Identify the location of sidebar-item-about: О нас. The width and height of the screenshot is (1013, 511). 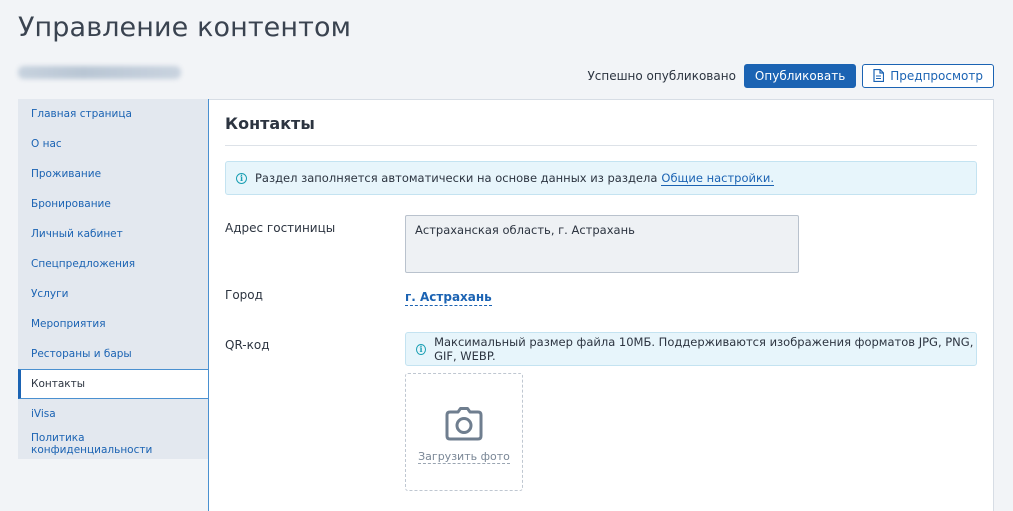
(113, 144).